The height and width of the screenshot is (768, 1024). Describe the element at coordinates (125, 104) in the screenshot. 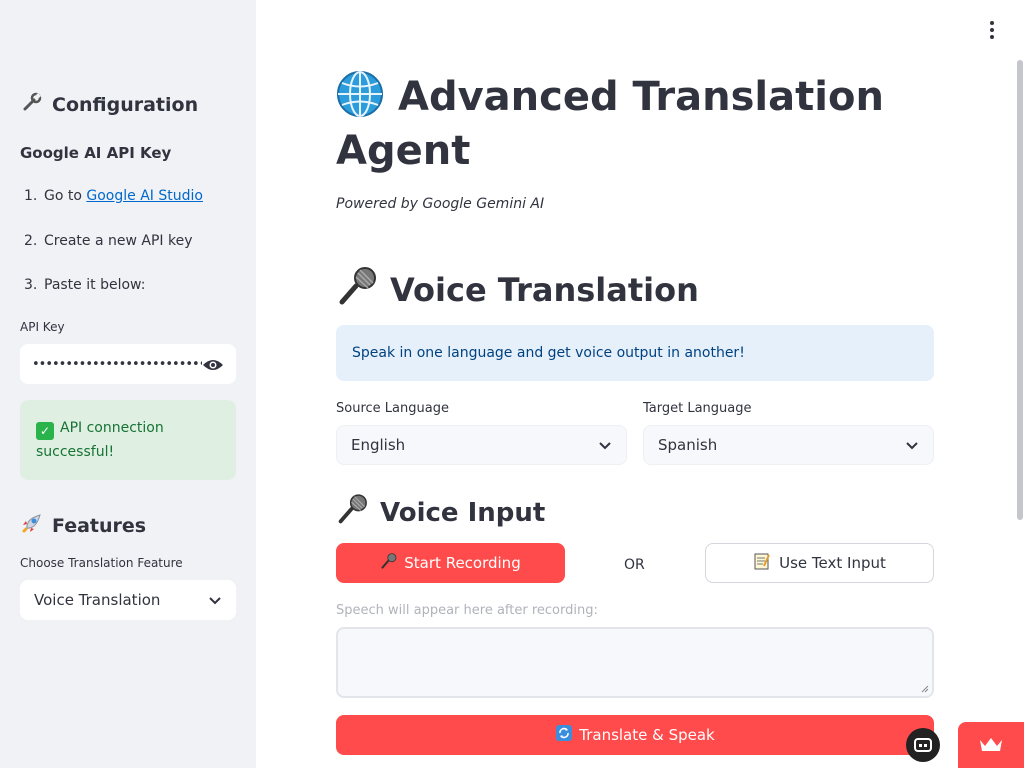

I see `configuration-title: Configuration` at that location.